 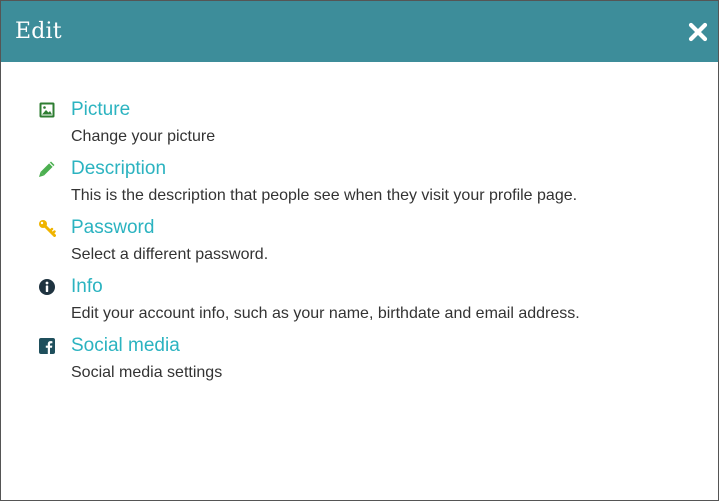 What do you see at coordinates (359, 31) in the screenshot?
I see `dialog-header: Edit` at bounding box center [359, 31].